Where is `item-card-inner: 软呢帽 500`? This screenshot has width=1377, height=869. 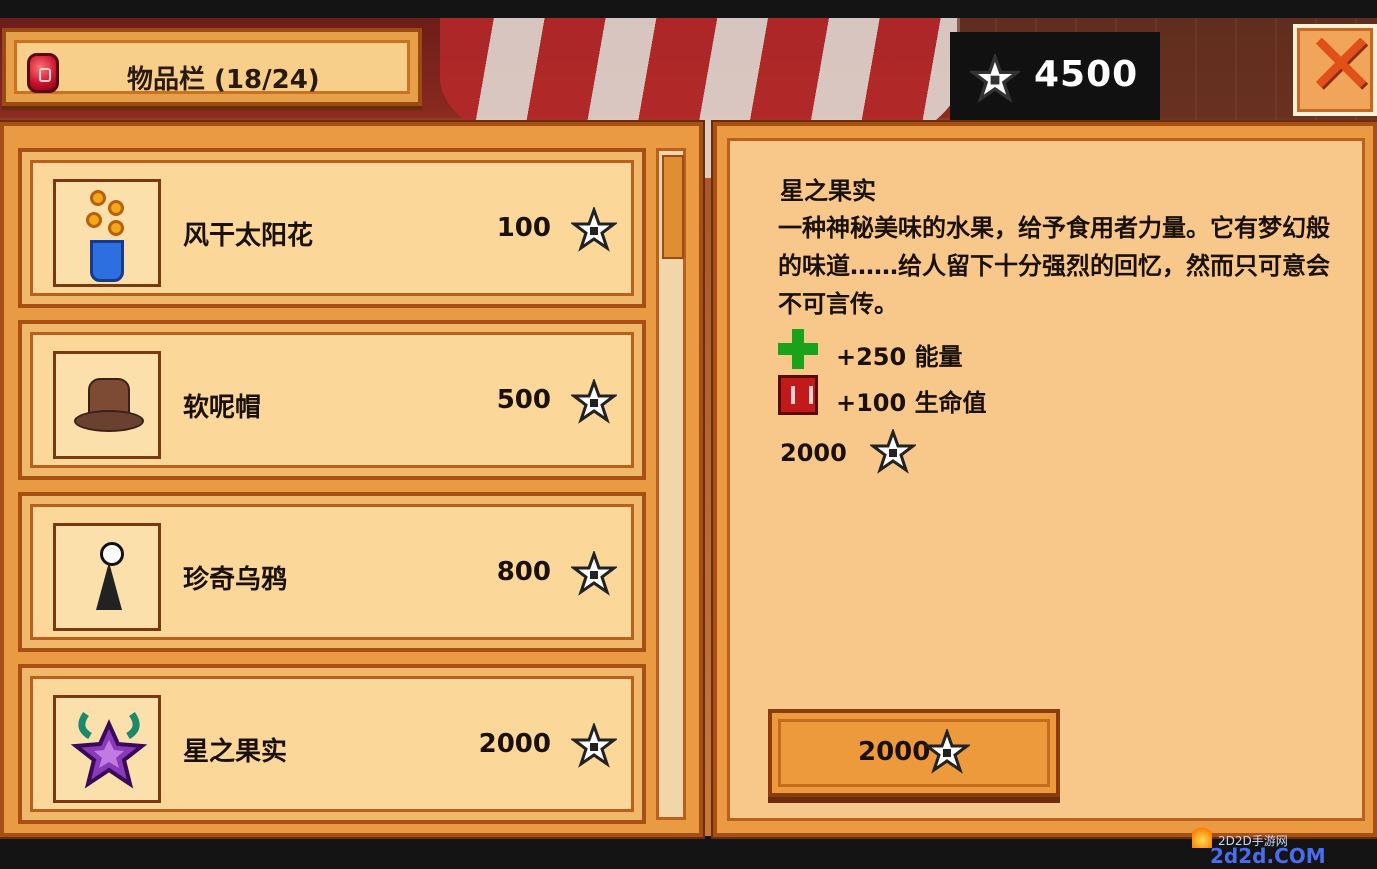
item-card-inner: 软呢帽 500 is located at coordinates (332, 400).